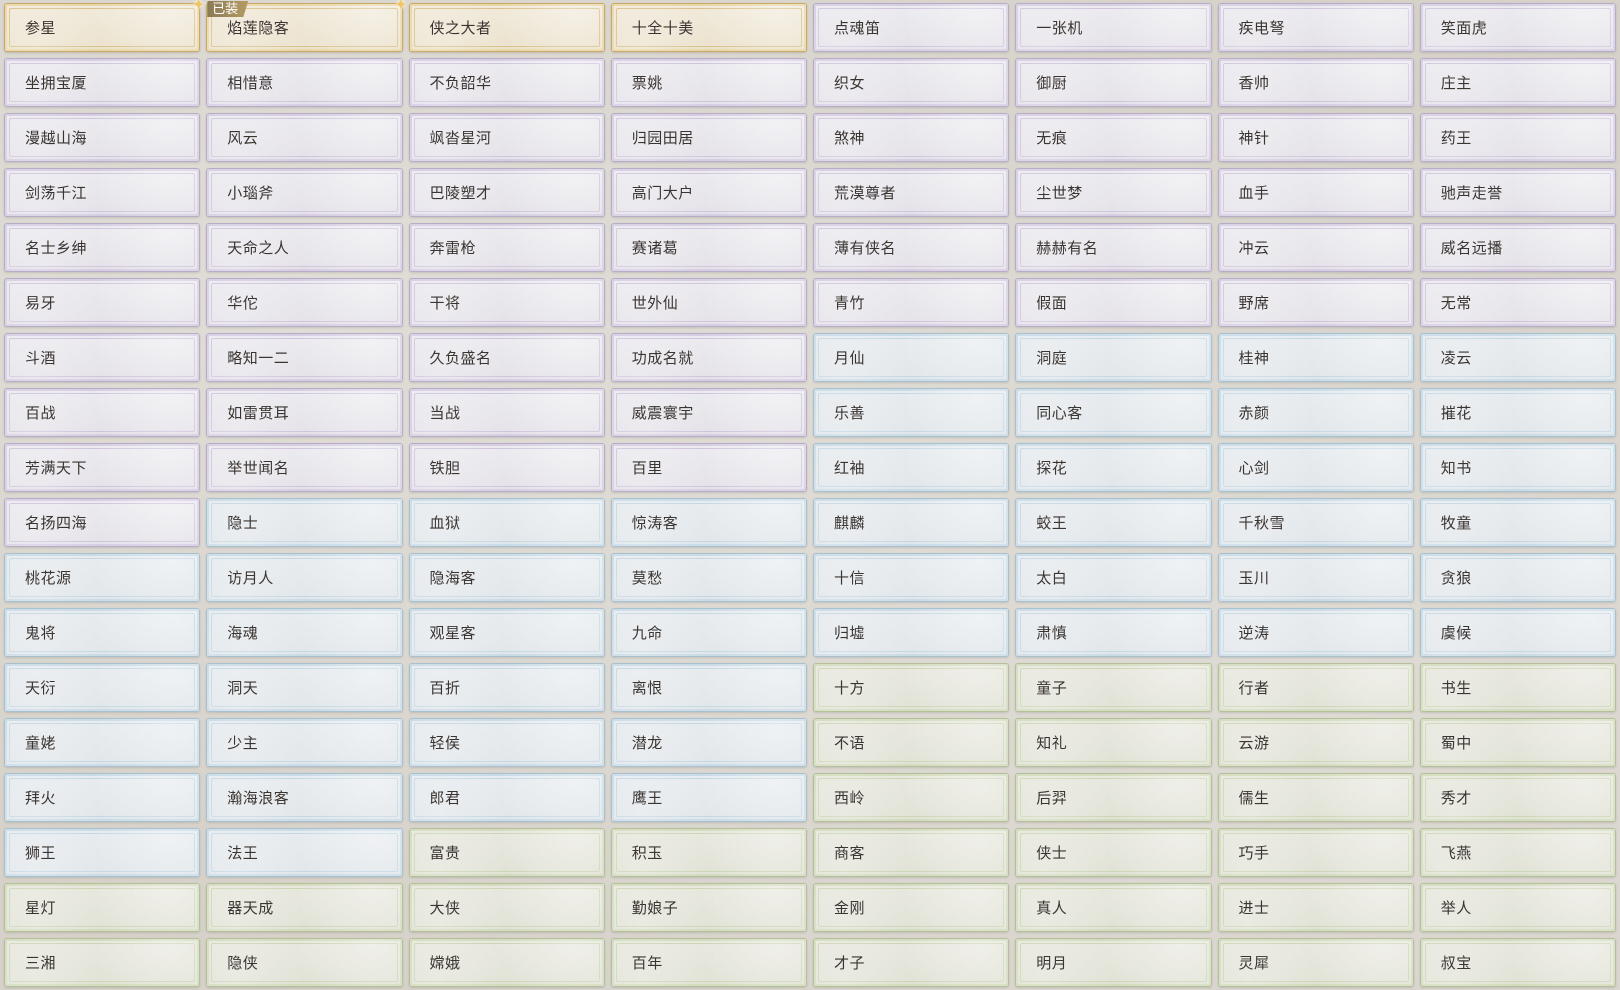 This screenshot has height=990, width=1620. What do you see at coordinates (304, 852) in the screenshot?
I see `title-card: 法王` at bounding box center [304, 852].